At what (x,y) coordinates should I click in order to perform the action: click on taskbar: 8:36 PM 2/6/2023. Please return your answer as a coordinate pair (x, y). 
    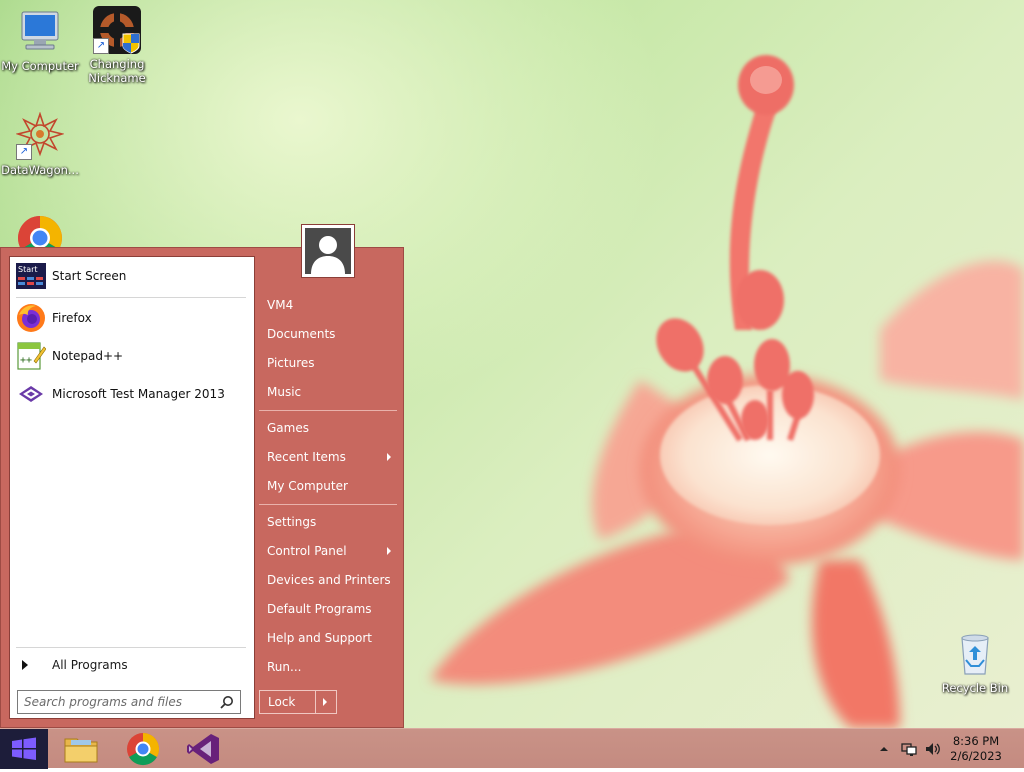
    Looking at the image, I should click on (512, 748).